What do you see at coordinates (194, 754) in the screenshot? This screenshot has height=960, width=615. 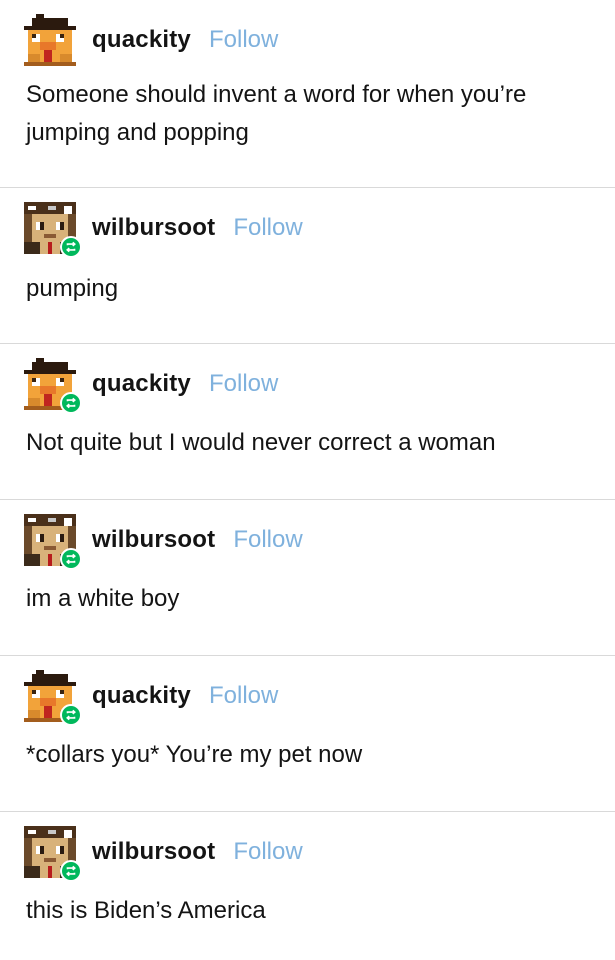 I see `post-text: *collars you* You’re my pet now` at bounding box center [194, 754].